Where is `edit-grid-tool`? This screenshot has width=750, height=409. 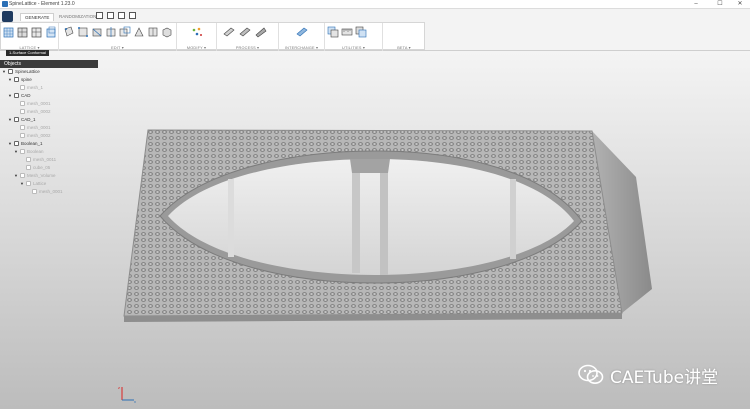
edit-grid-tool is located at coordinates (69, 32).